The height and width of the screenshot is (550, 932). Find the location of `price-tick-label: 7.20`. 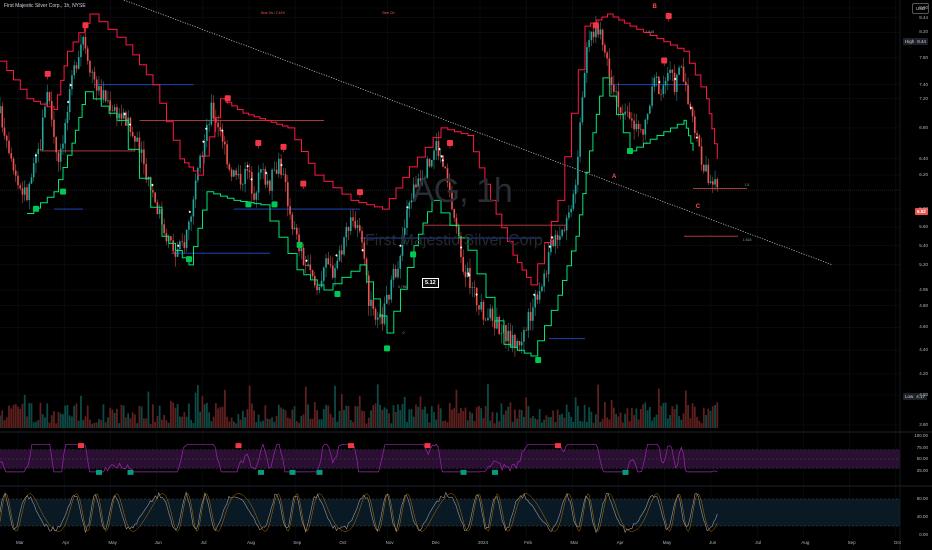

price-tick-label: 7.20 is located at coordinates (923, 98).